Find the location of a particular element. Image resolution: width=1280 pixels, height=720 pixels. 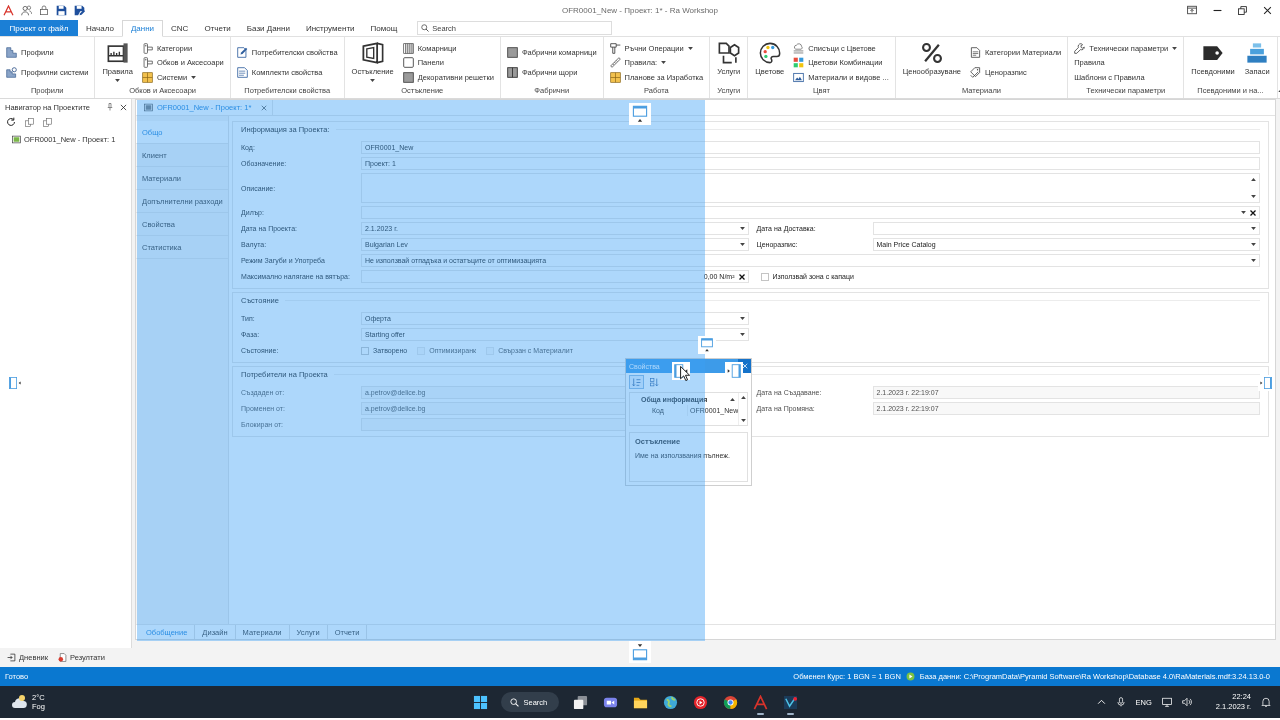

globe-icon is located at coordinates (670, 702).